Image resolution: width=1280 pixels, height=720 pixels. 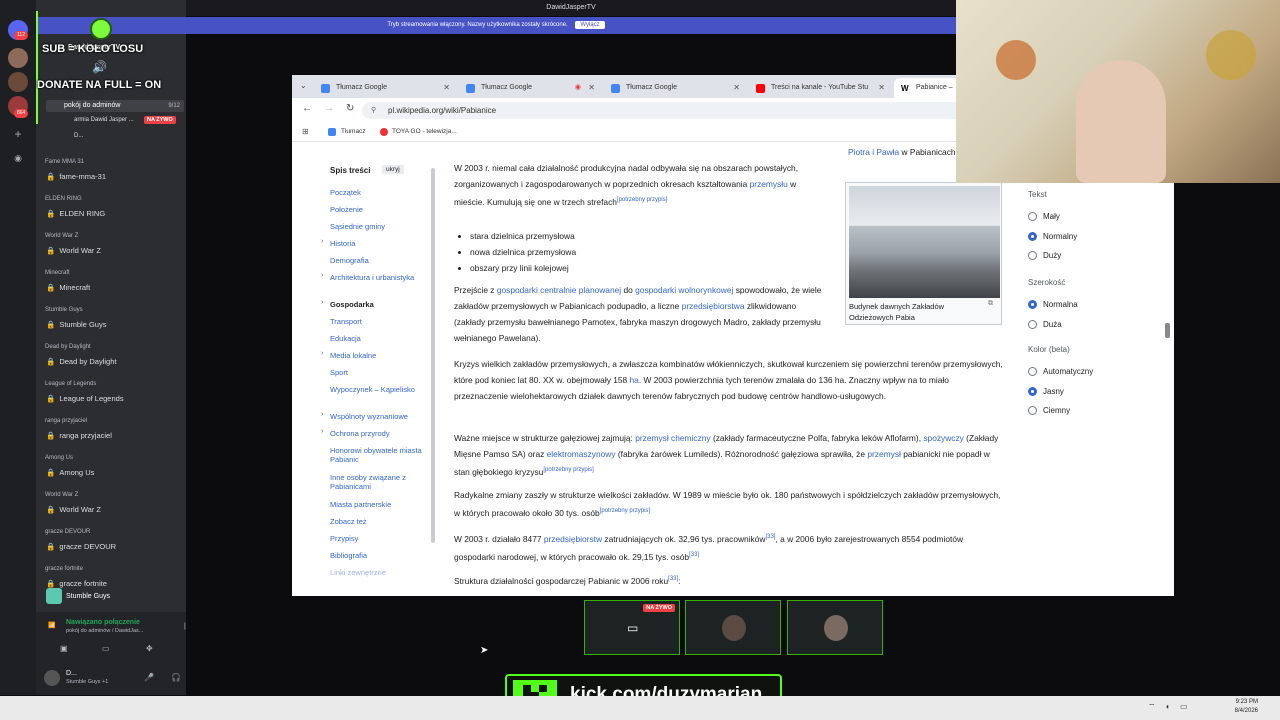 I want to click on channel-category: ELDEN RING, so click(x=63, y=199).